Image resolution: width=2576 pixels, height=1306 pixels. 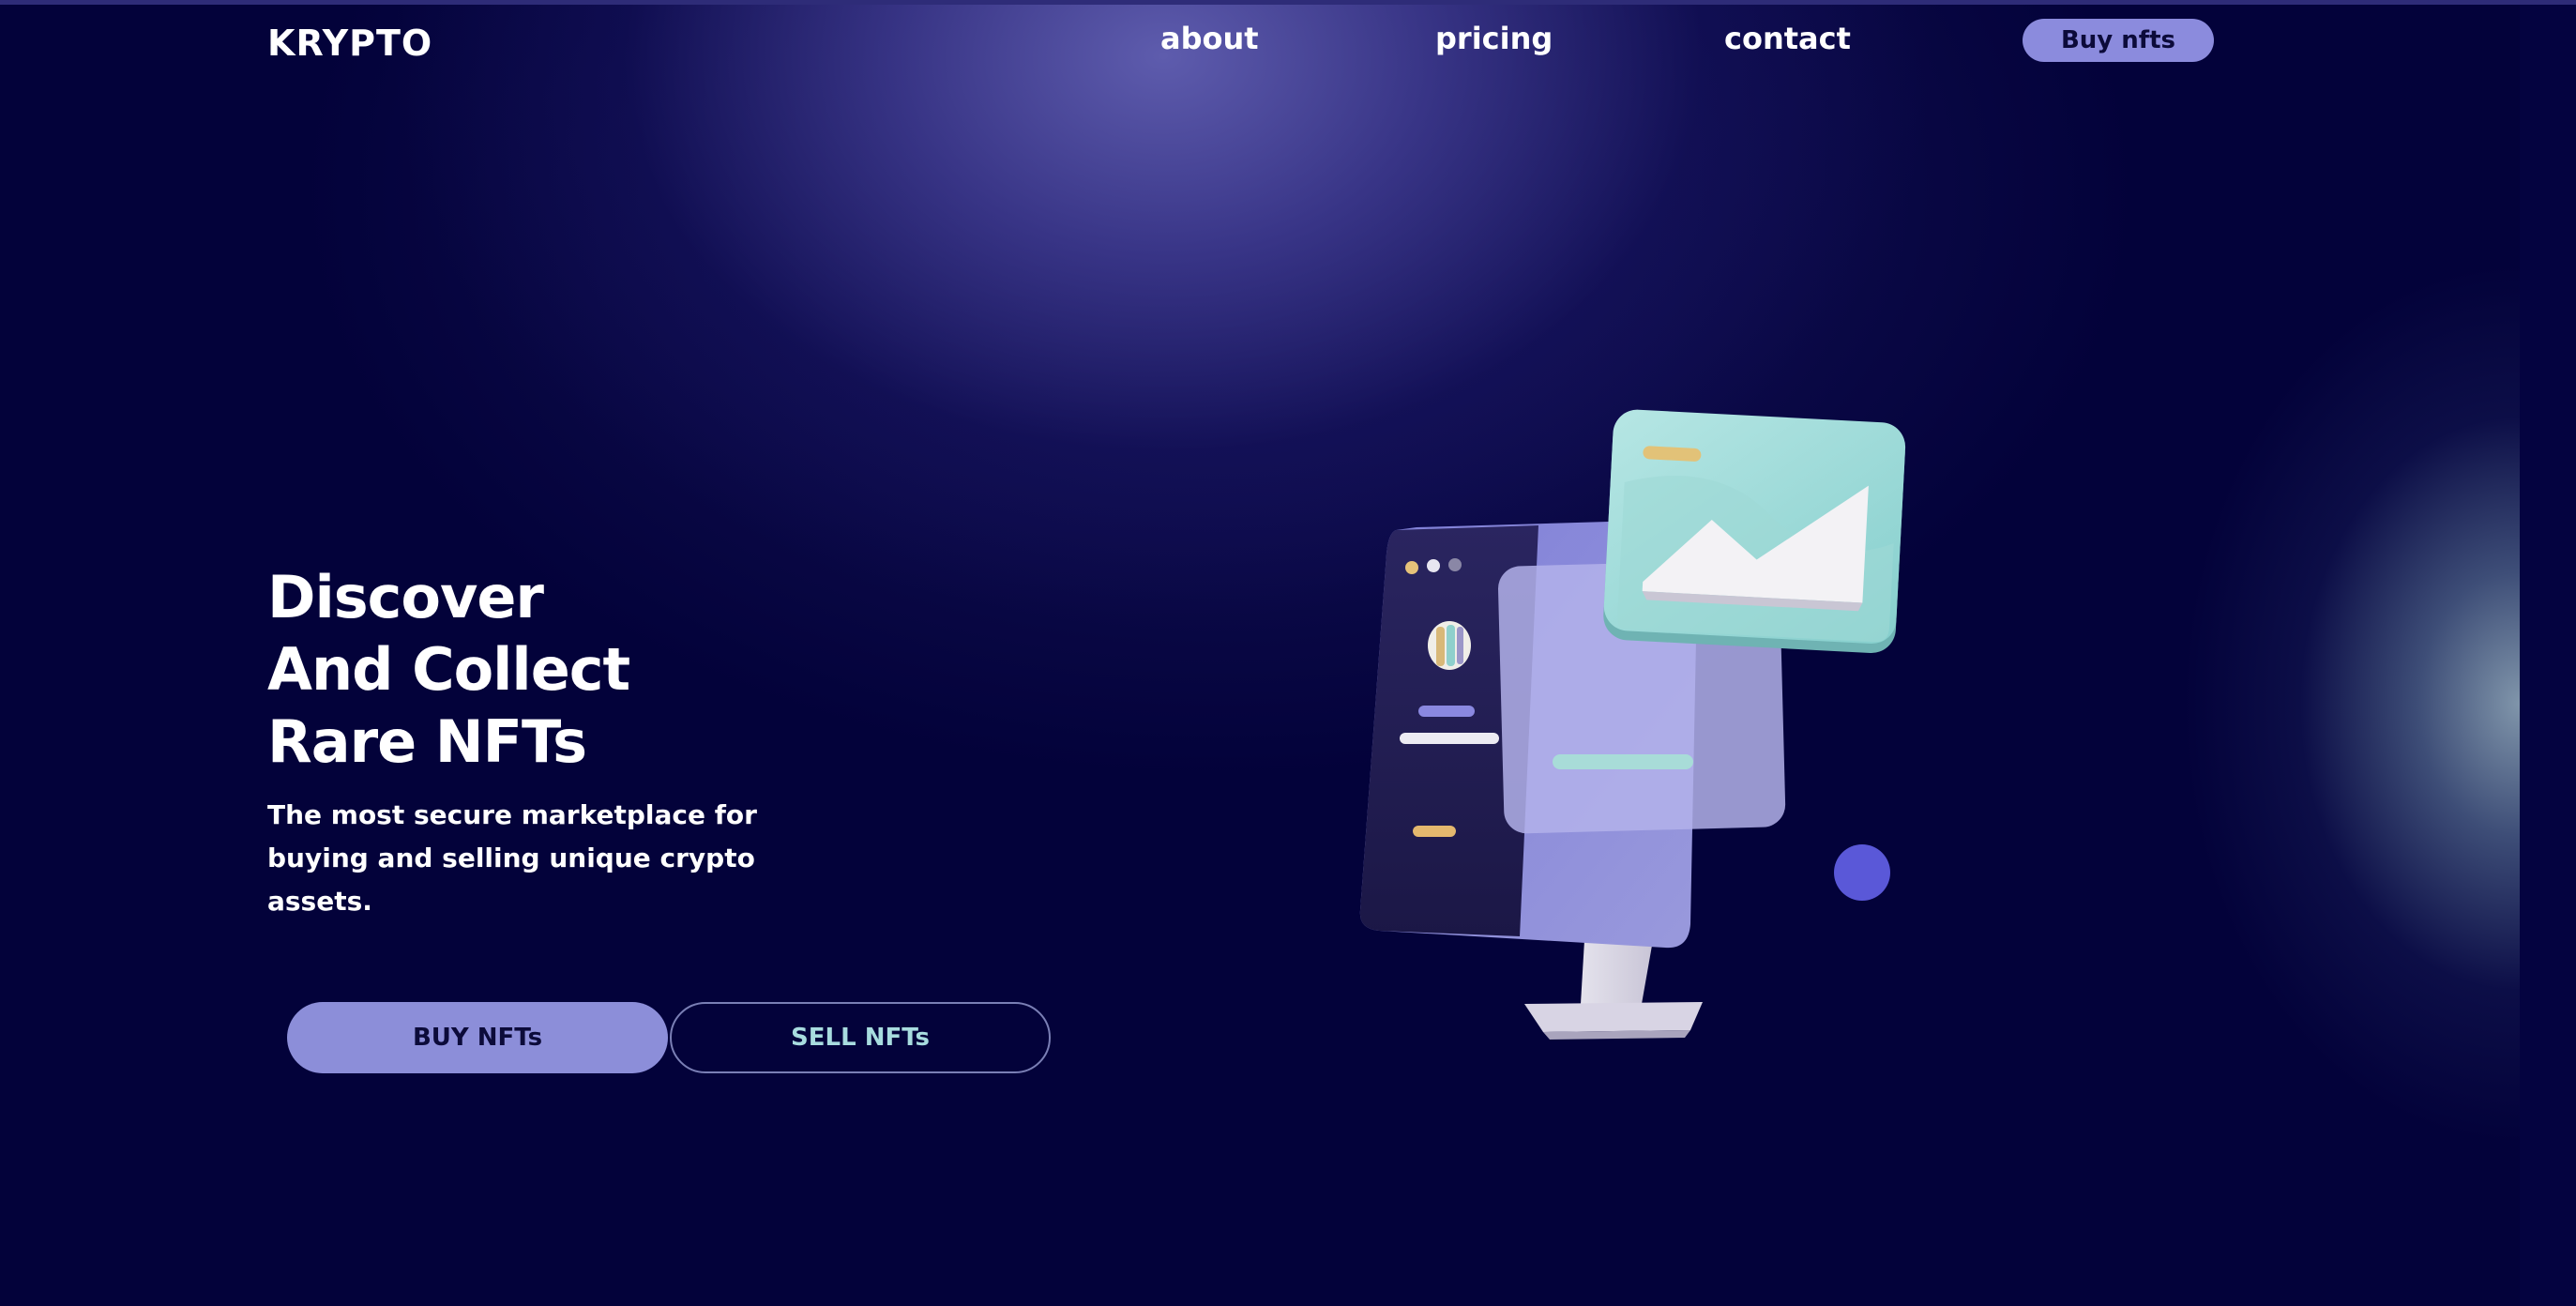 I want to click on nav-link-contact: contact, so click(x=1787, y=38).